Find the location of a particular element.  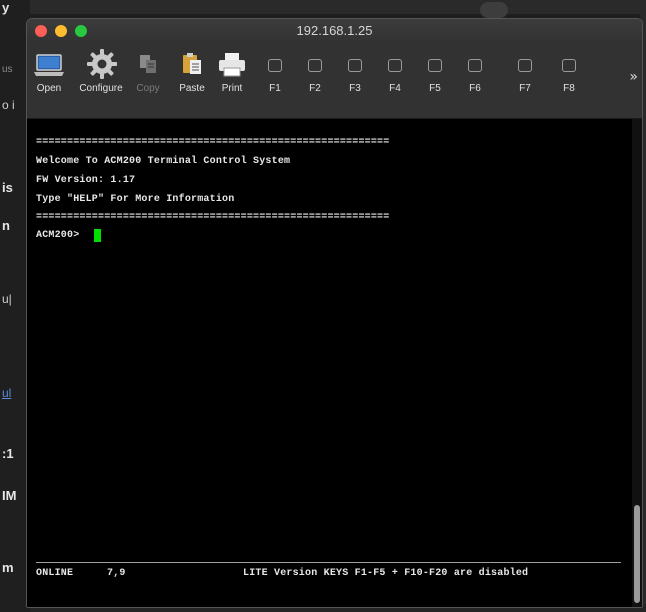

configure-button: Configure is located at coordinates (101, 75).